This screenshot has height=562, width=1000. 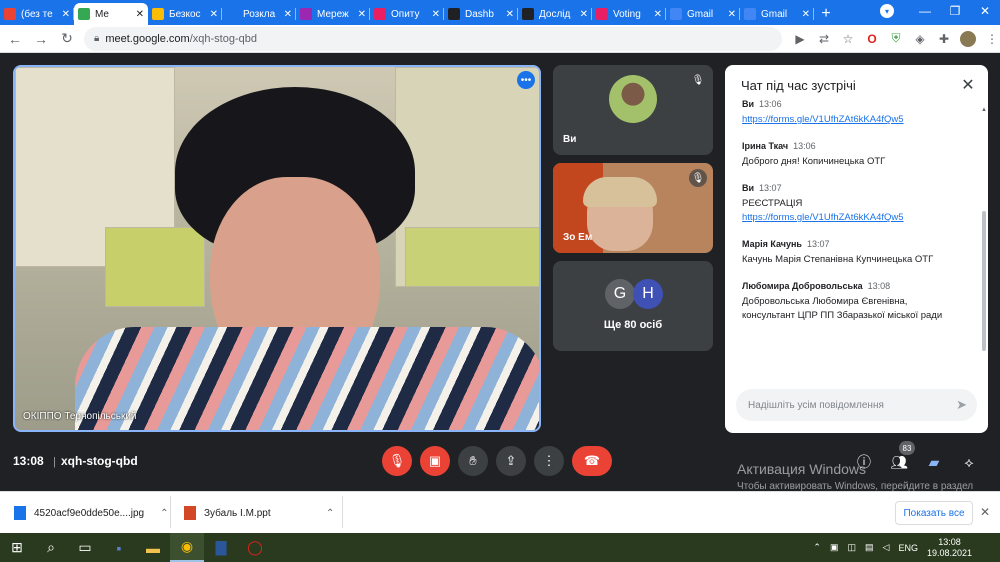 What do you see at coordinates (15, 39) in the screenshot?
I see `back-icon: ←` at bounding box center [15, 39].